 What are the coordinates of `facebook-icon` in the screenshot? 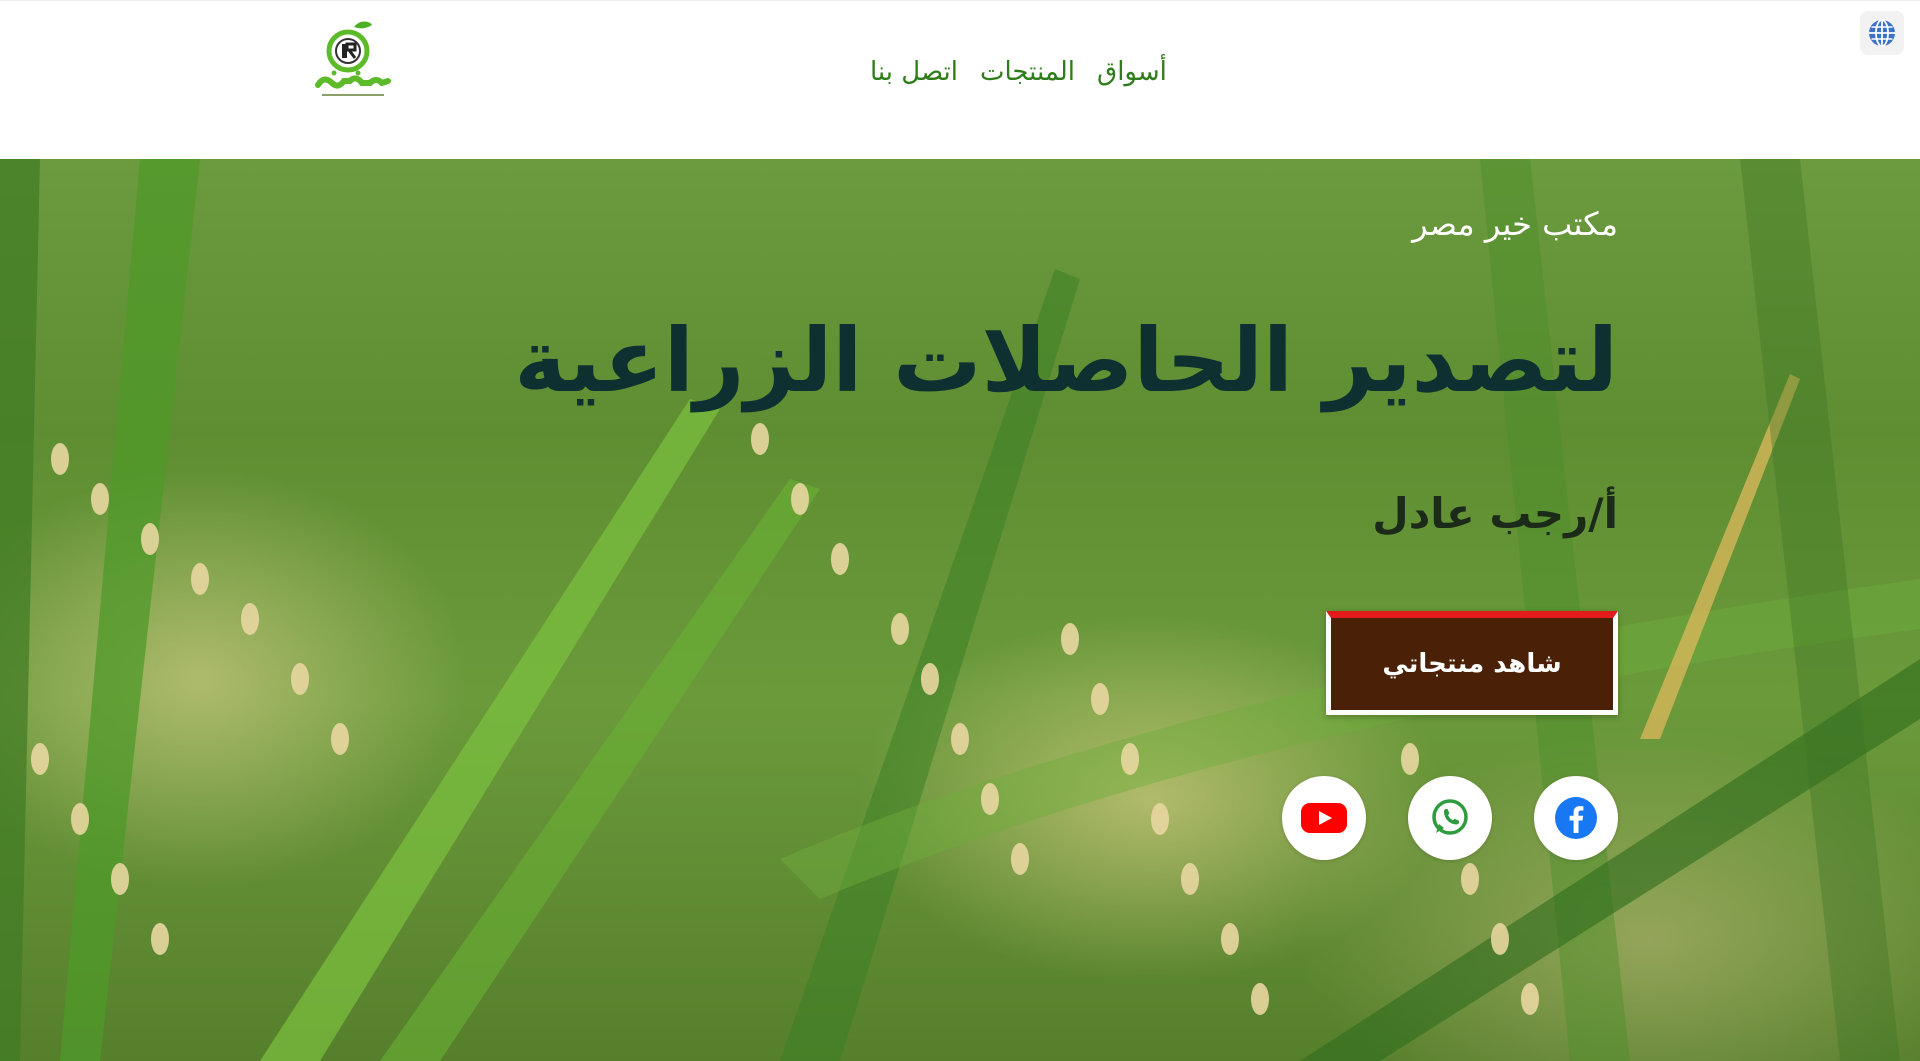 It's located at (1576, 818).